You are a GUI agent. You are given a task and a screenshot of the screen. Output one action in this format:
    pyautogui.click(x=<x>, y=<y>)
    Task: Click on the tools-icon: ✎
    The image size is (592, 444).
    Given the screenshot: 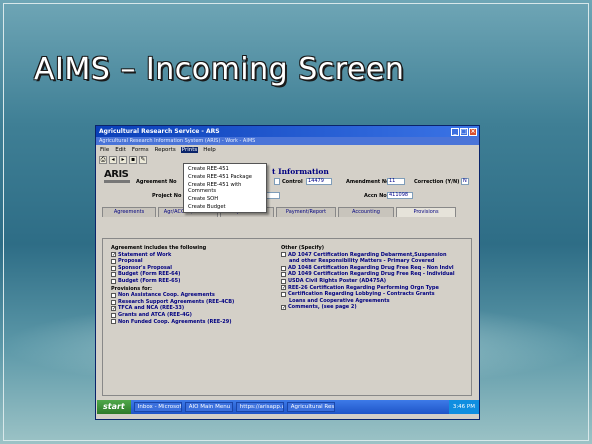 What is the action you would take?
    pyautogui.click(x=143, y=159)
    